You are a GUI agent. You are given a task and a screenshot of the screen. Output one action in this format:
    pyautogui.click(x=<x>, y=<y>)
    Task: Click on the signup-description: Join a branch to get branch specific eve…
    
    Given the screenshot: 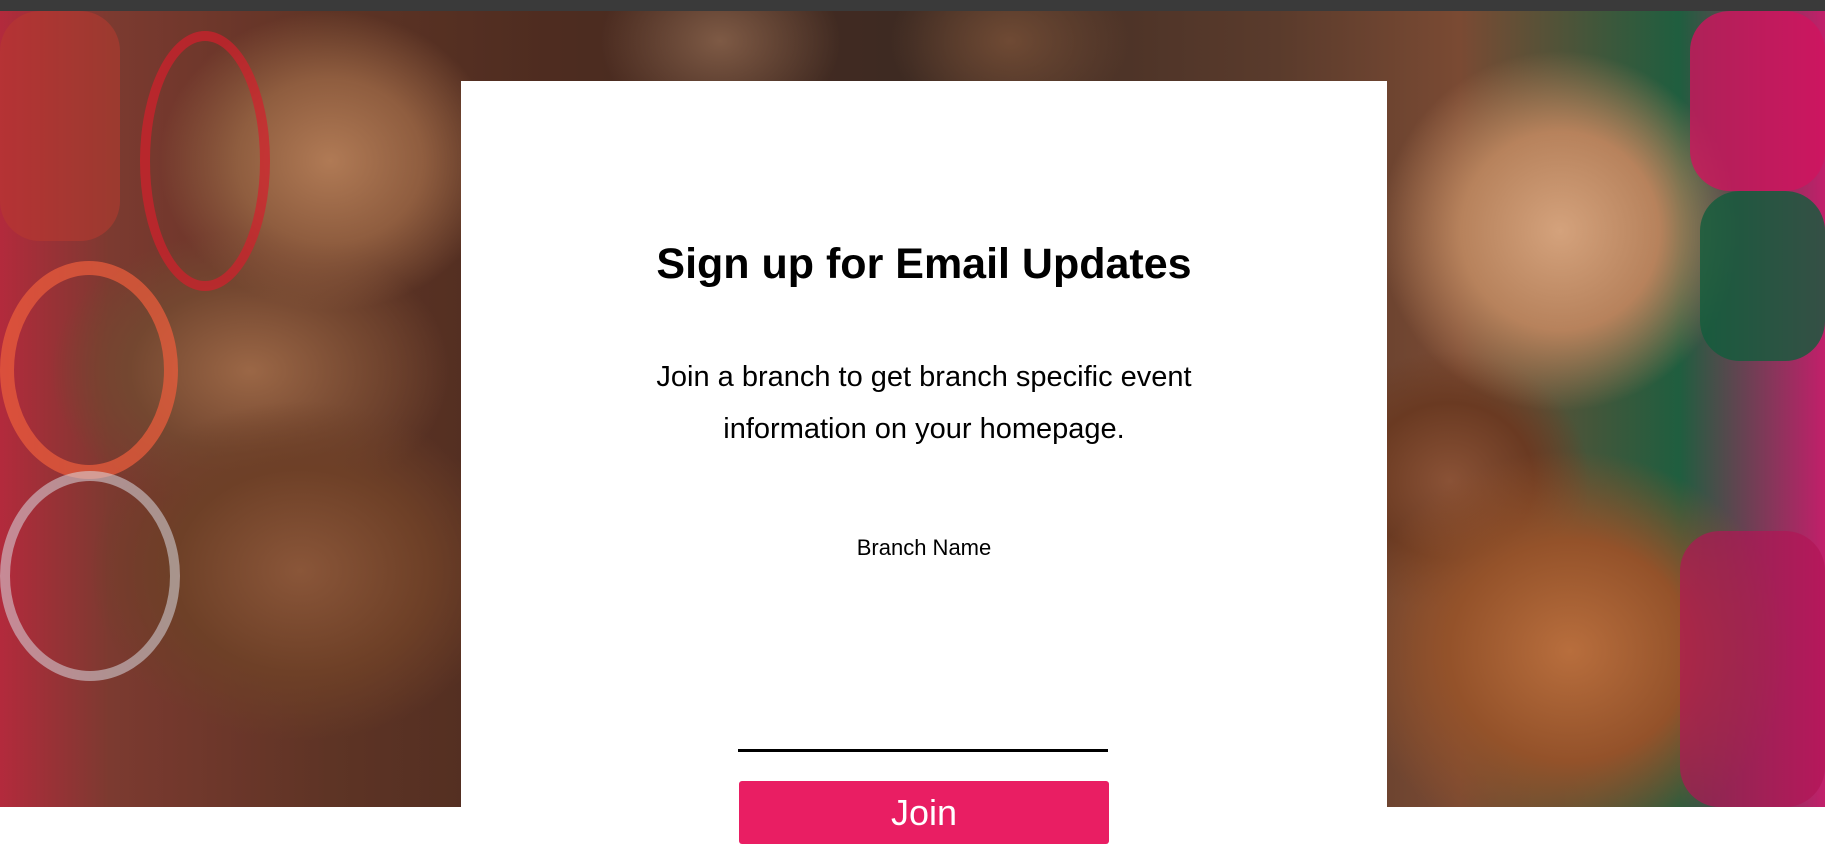 What is the action you would take?
    pyautogui.click(x=924, y=403)
    